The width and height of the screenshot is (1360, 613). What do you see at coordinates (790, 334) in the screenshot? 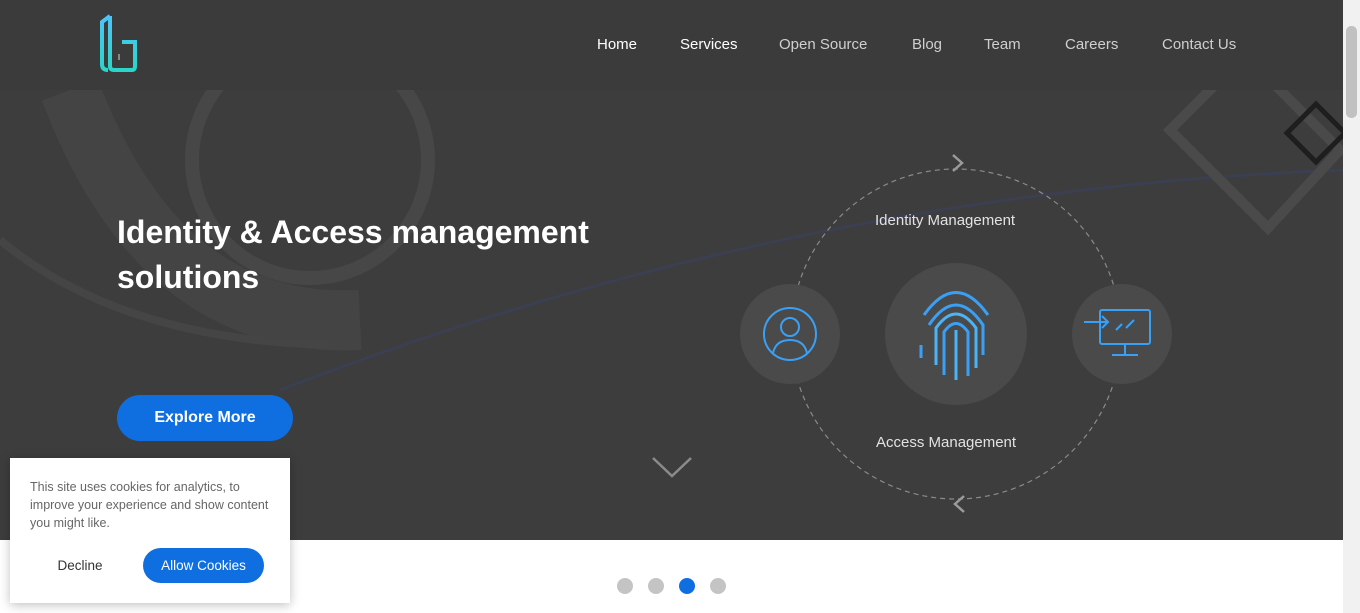
I see `user-icon` at bounding box center [790, 334].